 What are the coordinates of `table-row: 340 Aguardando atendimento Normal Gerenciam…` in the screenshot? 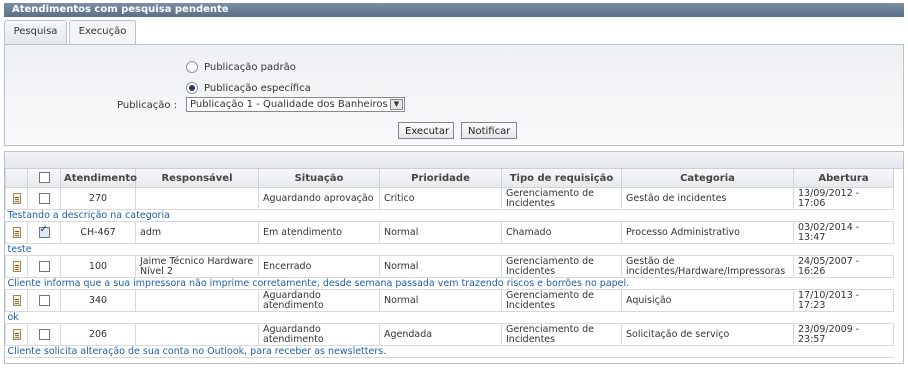 It's located at (449, 300).